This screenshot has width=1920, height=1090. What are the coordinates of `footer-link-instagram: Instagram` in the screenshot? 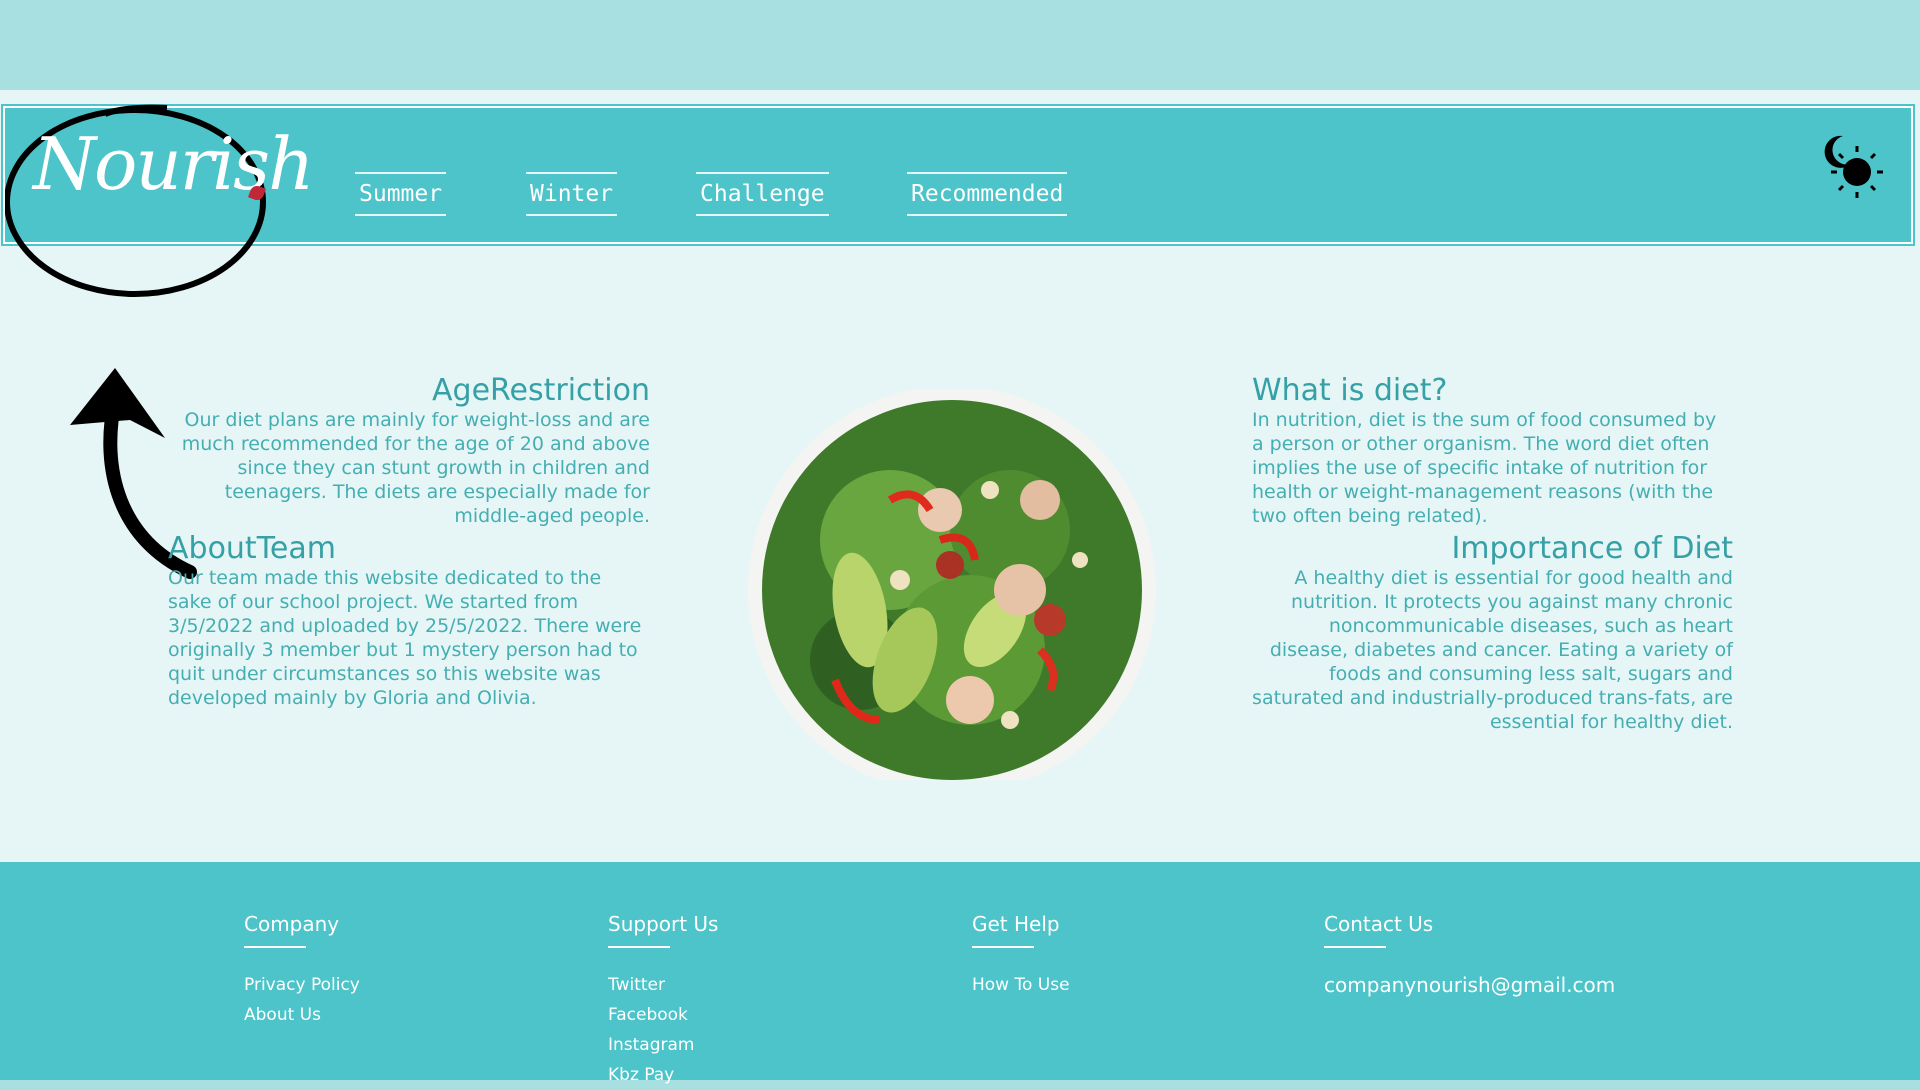 It's located at (663, 1045).